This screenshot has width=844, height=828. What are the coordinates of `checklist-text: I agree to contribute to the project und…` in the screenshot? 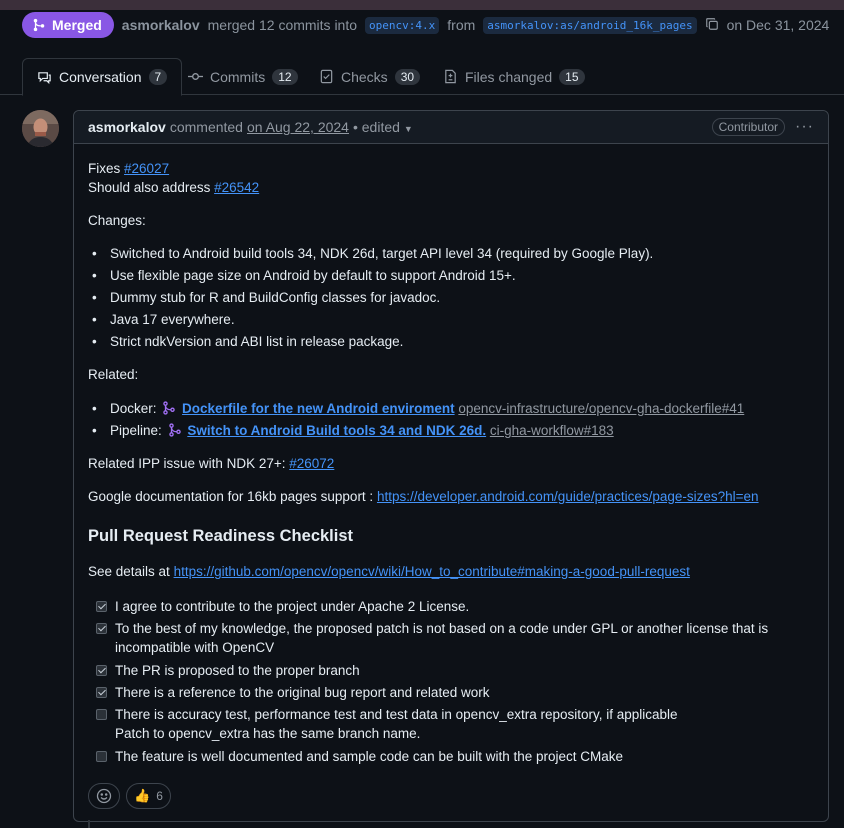 It's located at (292, 606).